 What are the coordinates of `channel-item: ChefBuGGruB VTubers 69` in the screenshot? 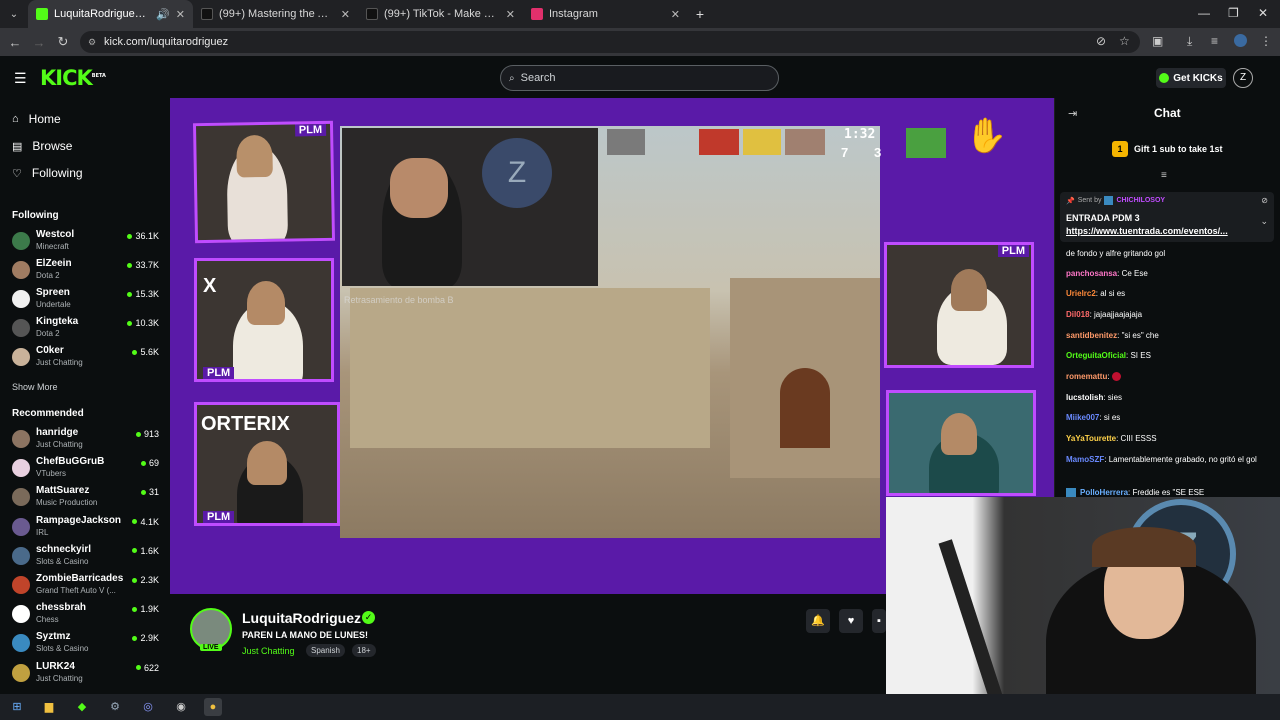 It's located at (87, 469).